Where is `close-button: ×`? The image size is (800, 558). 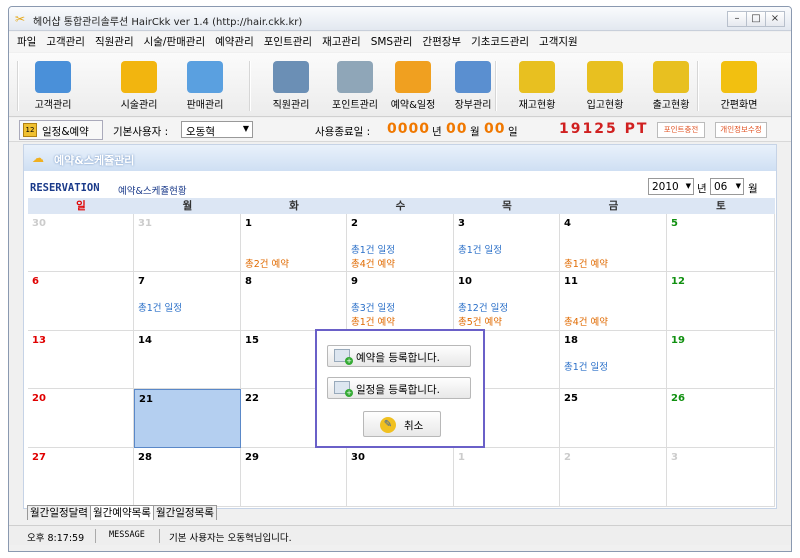 close-button: × is located at coordinates (775, 19).